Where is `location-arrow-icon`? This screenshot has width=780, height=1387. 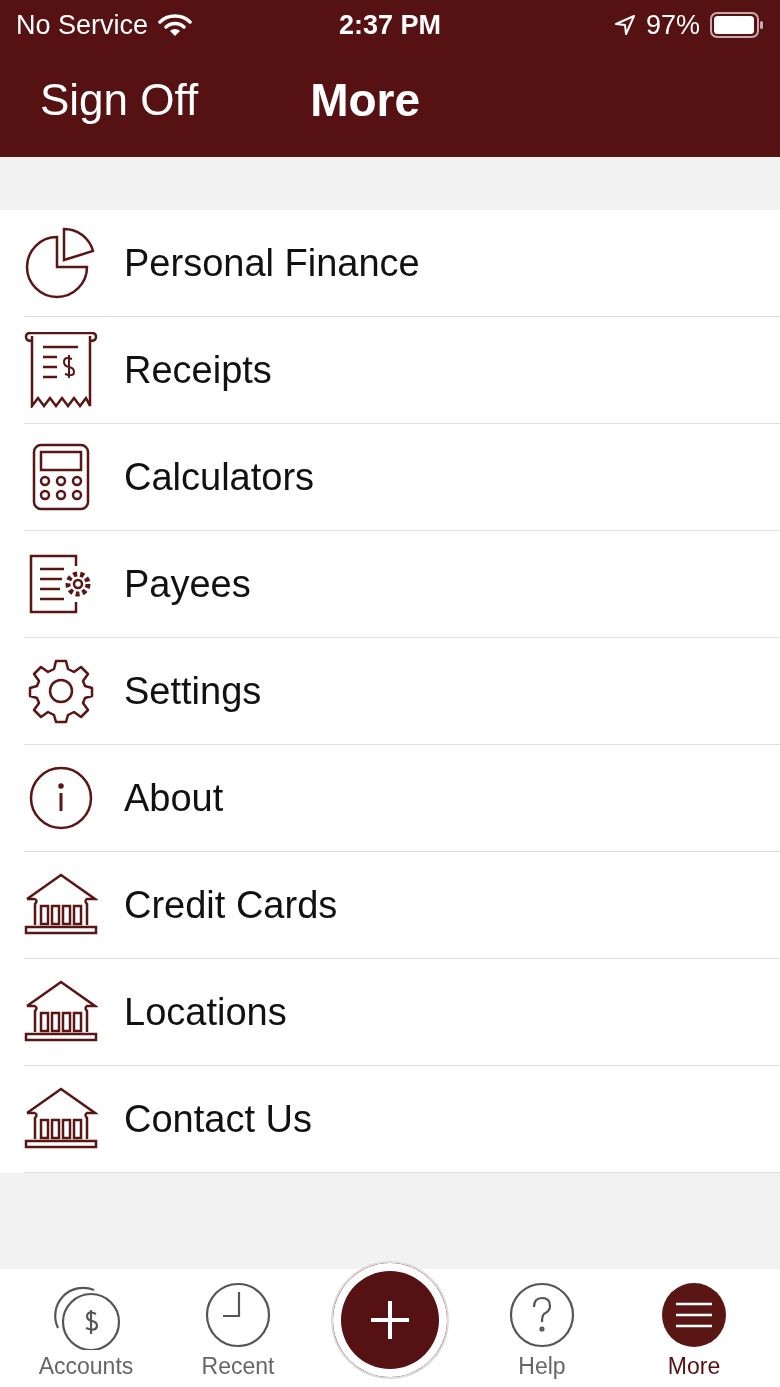
location-arrow-icon is located at coordinates (624, 25).